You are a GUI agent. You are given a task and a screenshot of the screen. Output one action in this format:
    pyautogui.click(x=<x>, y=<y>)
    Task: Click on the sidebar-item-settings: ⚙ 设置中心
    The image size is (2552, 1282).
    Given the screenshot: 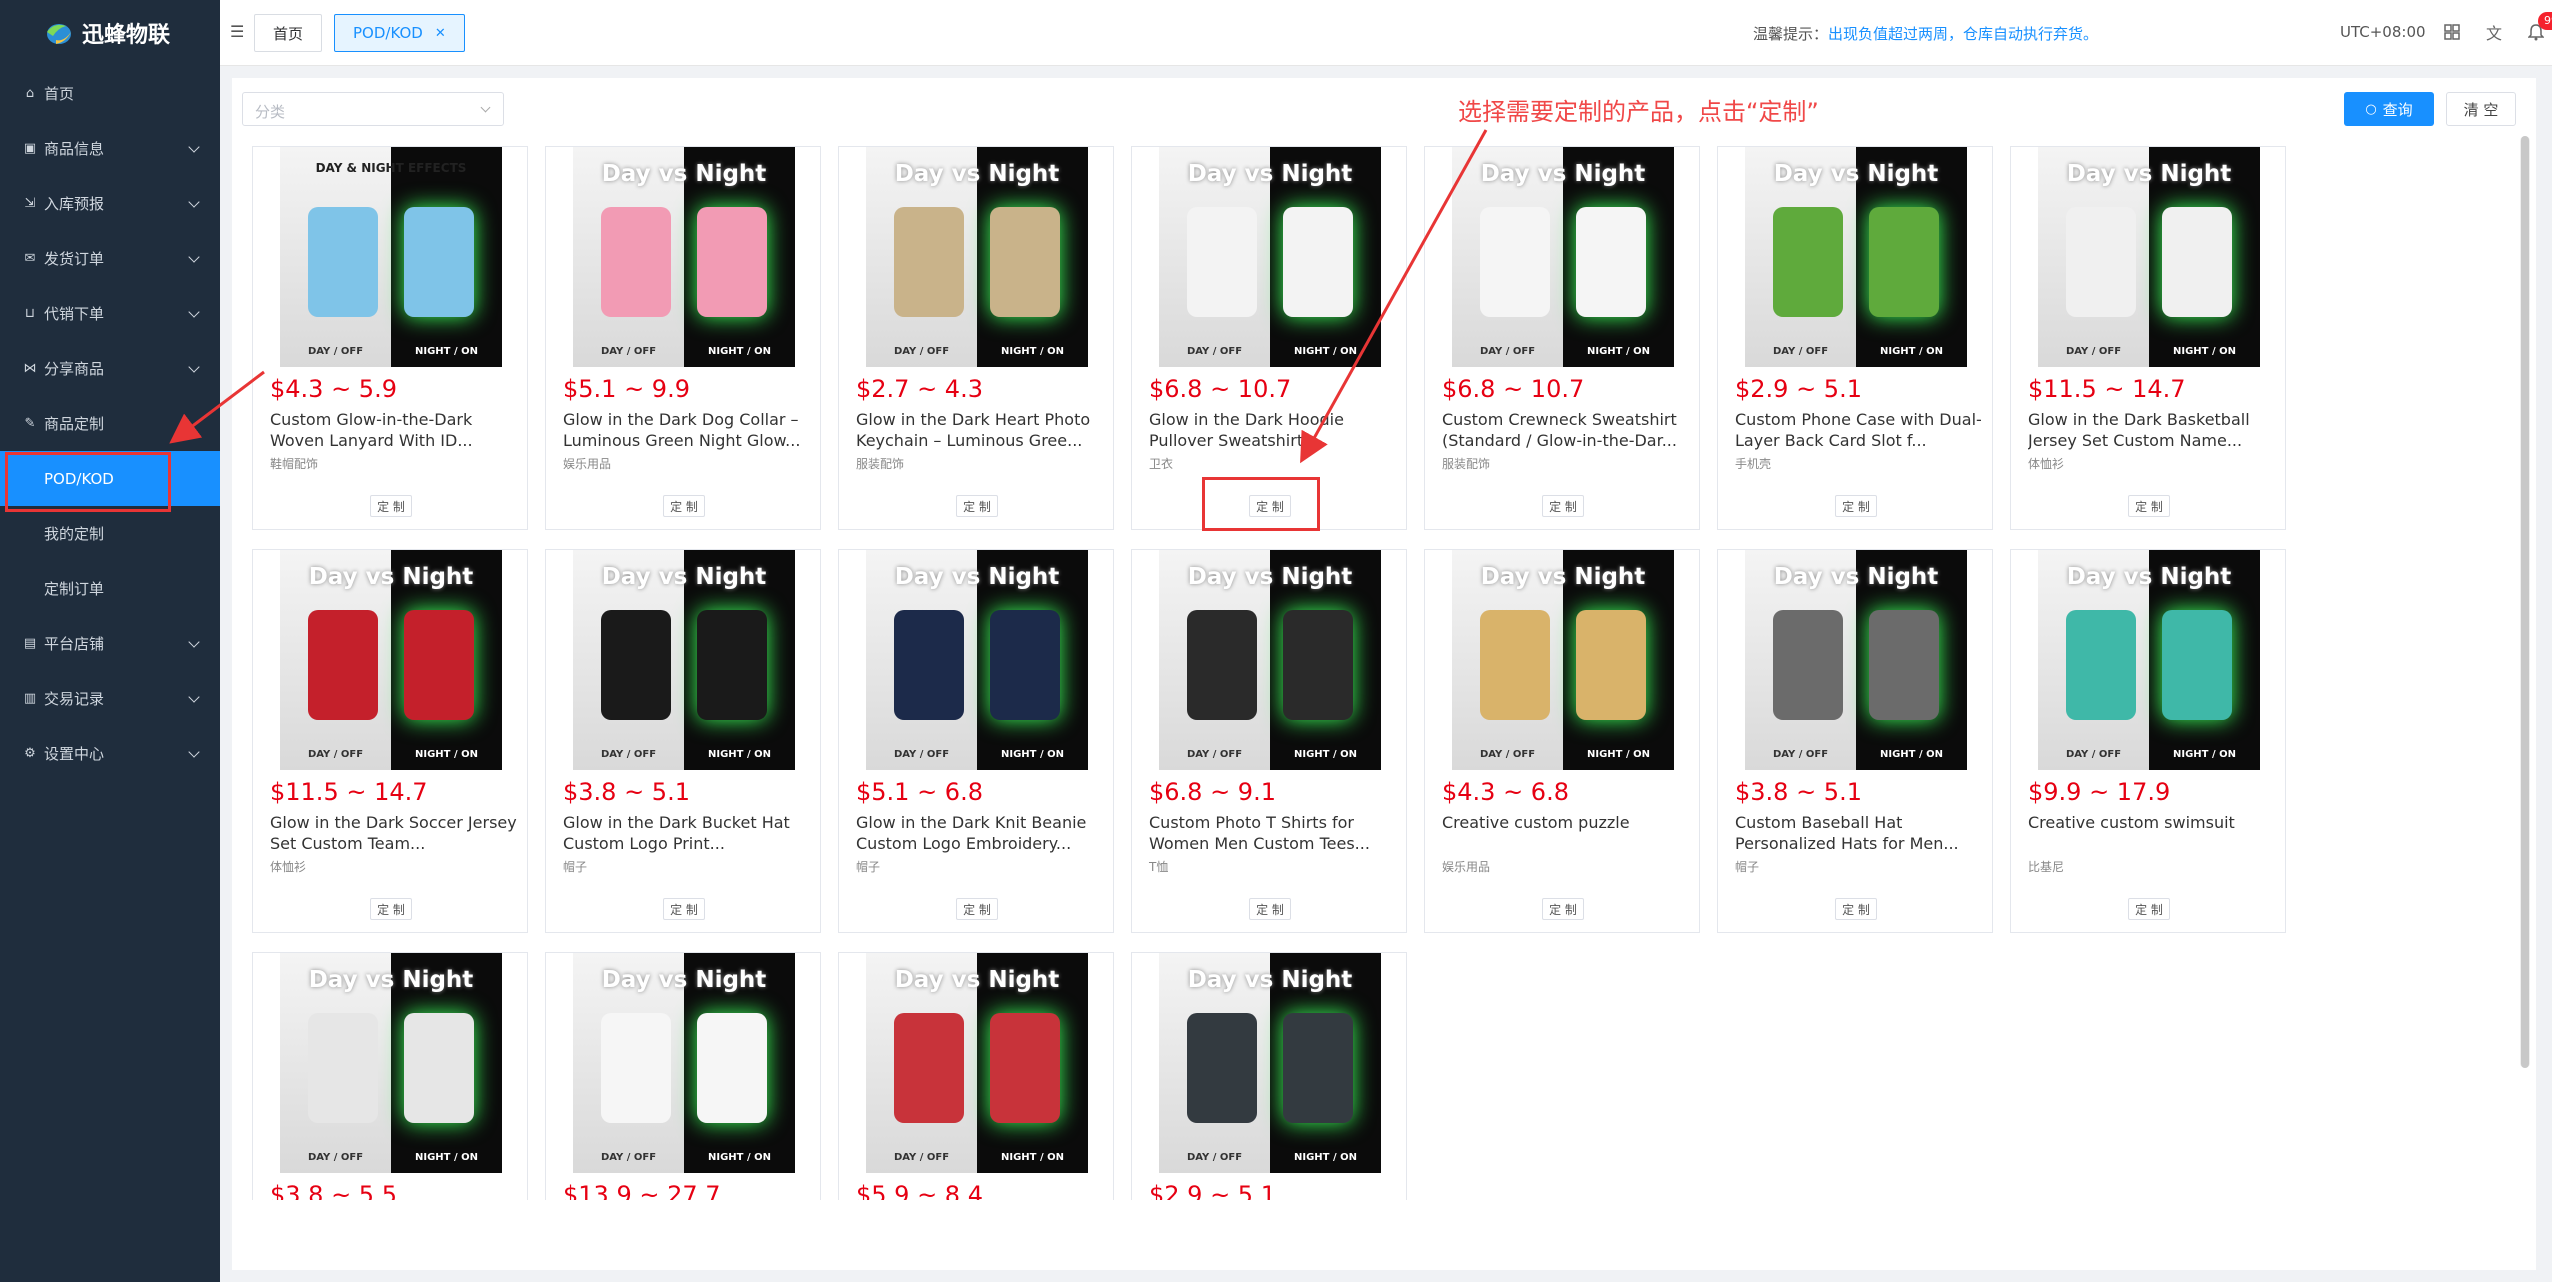 What is the action you would take?
    pyautogui.click(x=110, y=753)
    